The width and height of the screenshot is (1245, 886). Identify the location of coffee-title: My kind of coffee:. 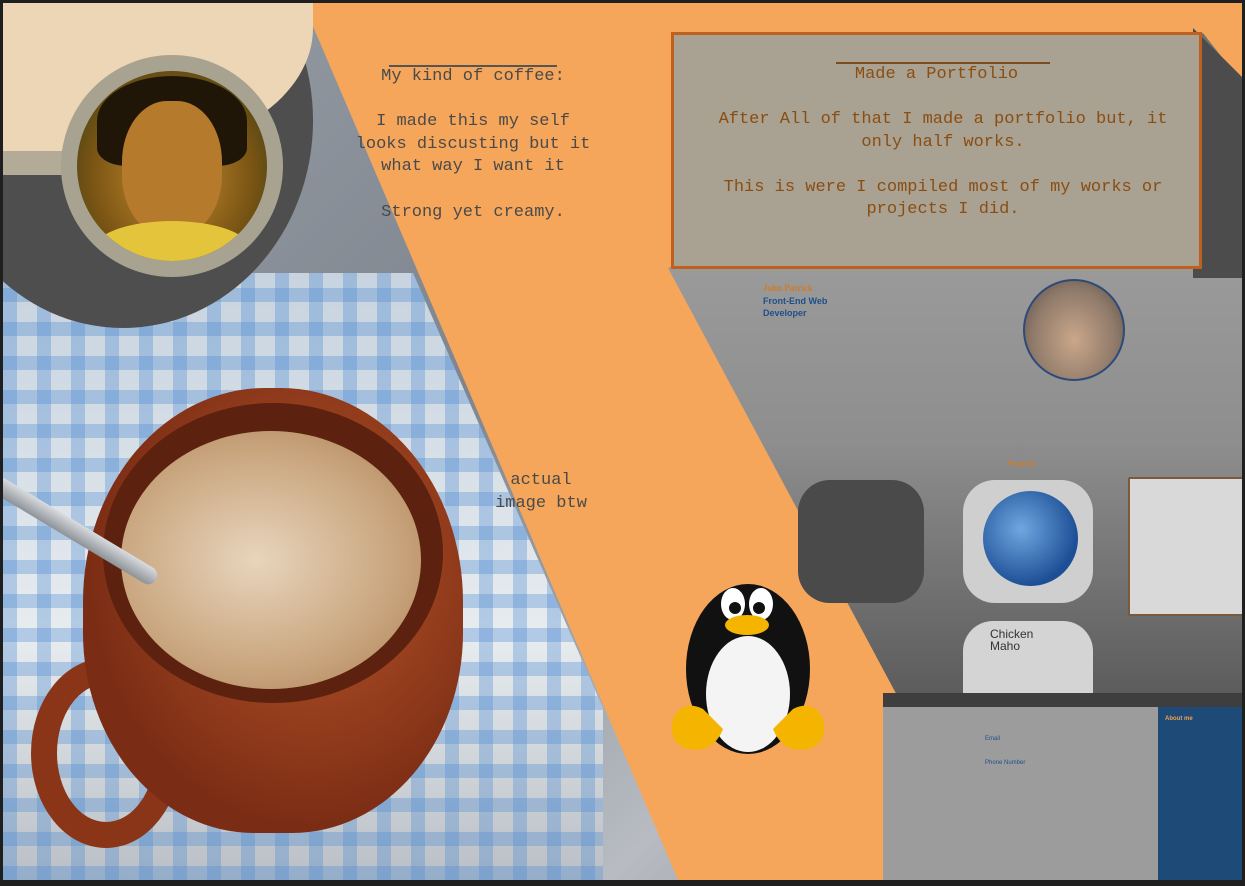
(473, 76).